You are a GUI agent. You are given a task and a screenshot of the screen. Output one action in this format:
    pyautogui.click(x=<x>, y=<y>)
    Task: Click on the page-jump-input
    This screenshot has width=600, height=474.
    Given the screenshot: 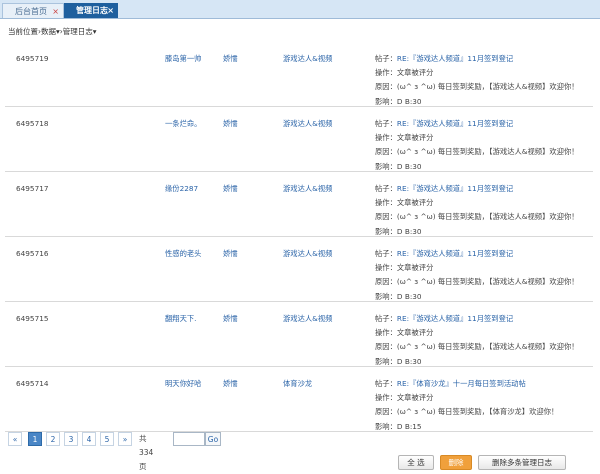 What is the action you would take?
    pyautogui.click(x=189, y=439)
    